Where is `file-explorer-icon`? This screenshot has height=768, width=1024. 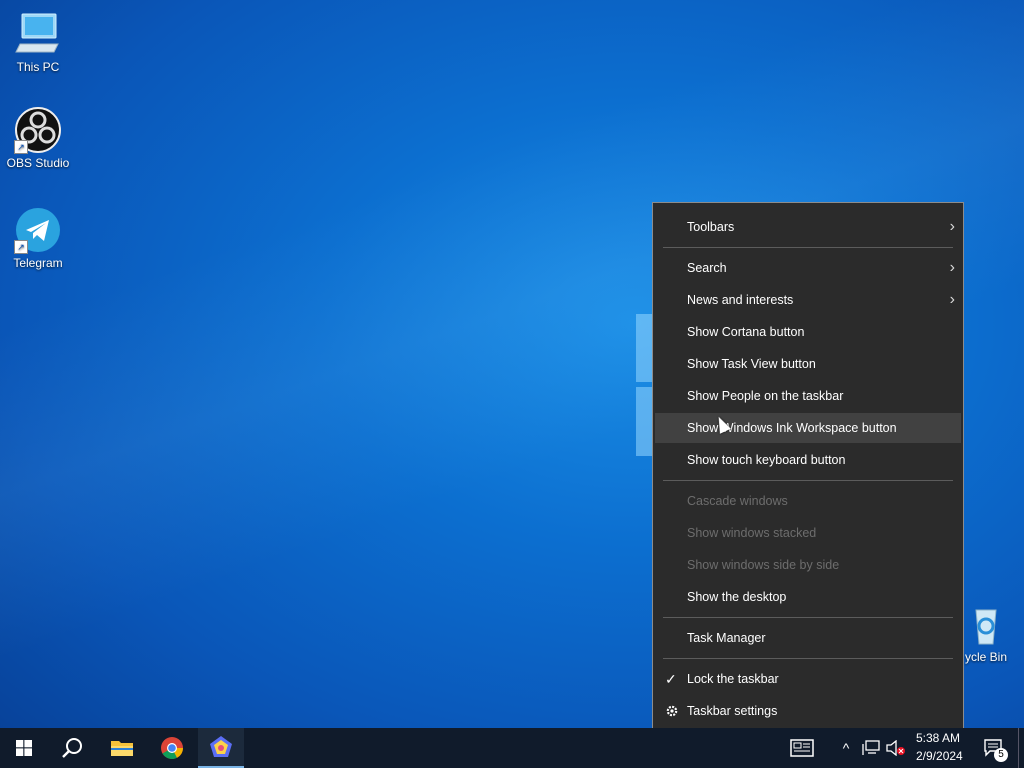
file-explorer-icon is located at coordinates (122, 748).